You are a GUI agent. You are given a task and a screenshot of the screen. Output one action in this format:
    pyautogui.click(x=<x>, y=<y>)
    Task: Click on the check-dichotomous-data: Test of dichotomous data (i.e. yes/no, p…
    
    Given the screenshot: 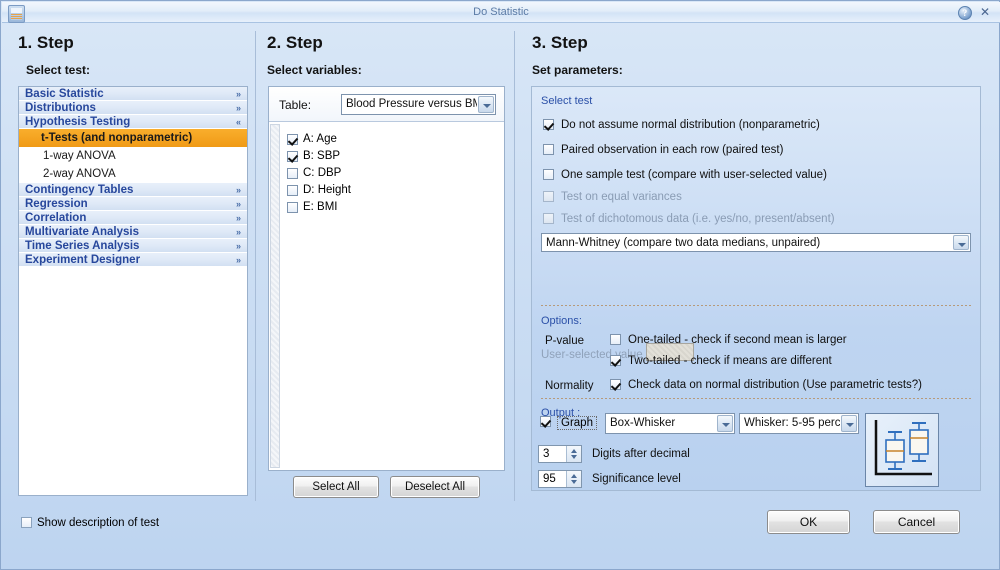 What is the action you would take?
    pyautogui.click(x=689, y=219)
    